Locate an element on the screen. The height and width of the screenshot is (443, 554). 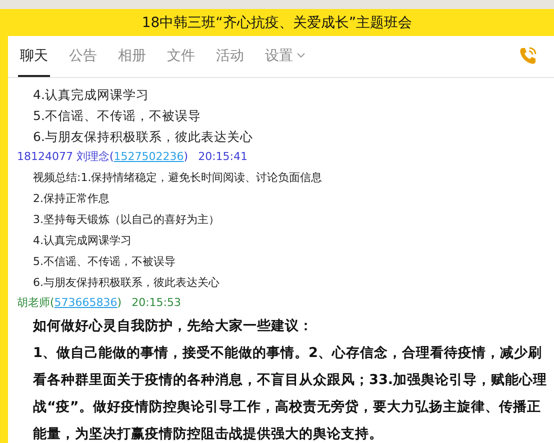
tab: 聊天 is located at coordinates (34, 61).